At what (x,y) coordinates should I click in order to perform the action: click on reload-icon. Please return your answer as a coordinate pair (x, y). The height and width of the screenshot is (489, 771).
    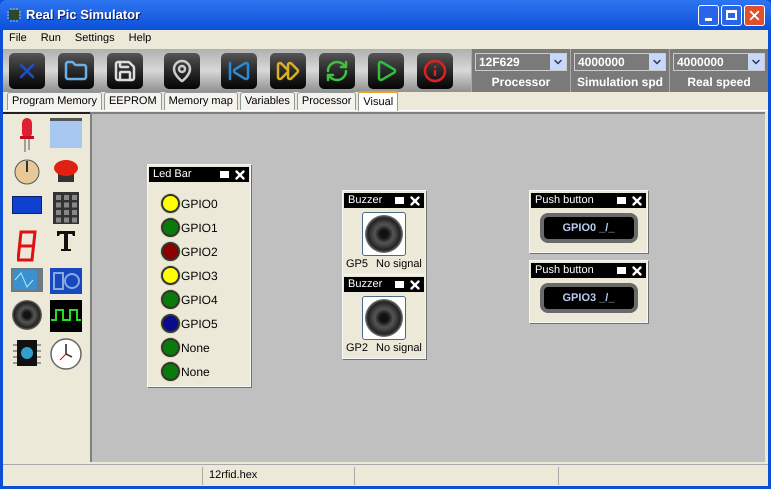
    Looking at the image, I should click on (337, 70).